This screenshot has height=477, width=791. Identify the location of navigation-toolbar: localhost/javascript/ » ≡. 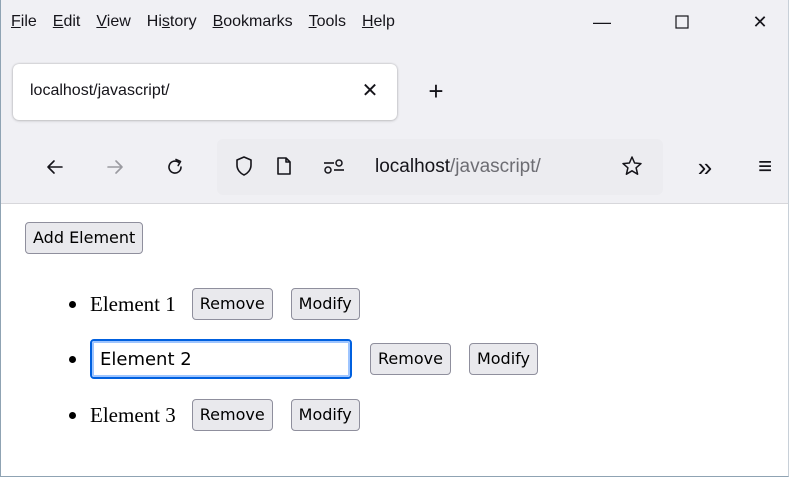
(394, 168).